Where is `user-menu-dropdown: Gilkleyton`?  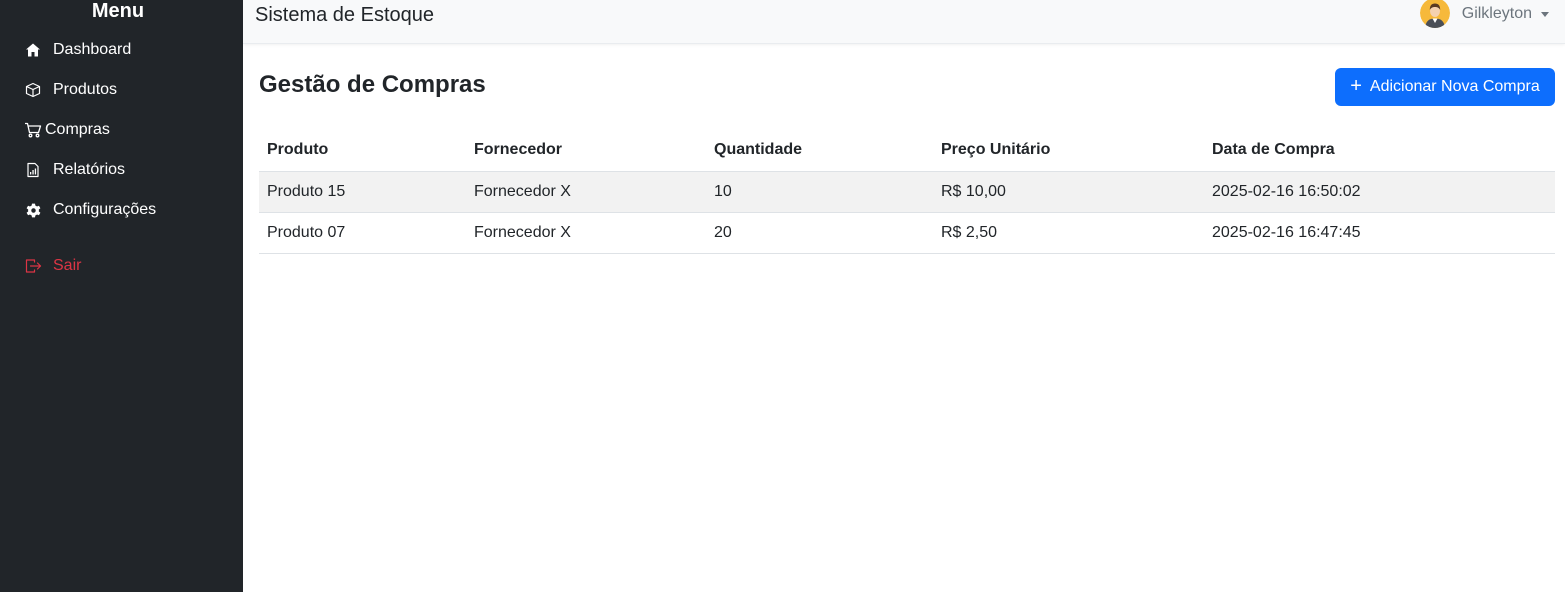
user-menu-dropdown: Gilkleyton is located at coordinates (1484, 14).